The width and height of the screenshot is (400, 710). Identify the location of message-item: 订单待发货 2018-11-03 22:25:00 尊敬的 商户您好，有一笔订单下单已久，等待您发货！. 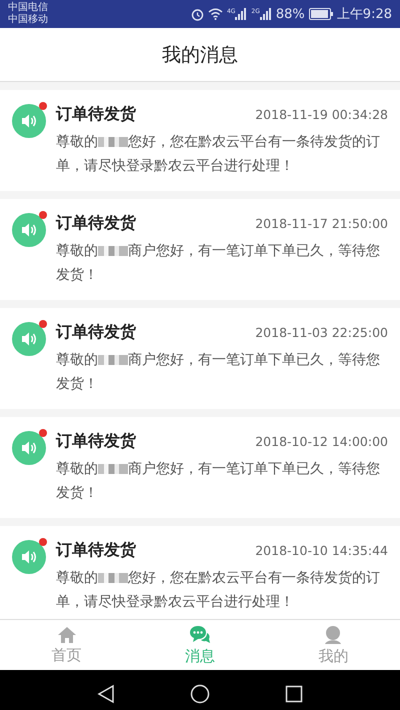
(200, 358).